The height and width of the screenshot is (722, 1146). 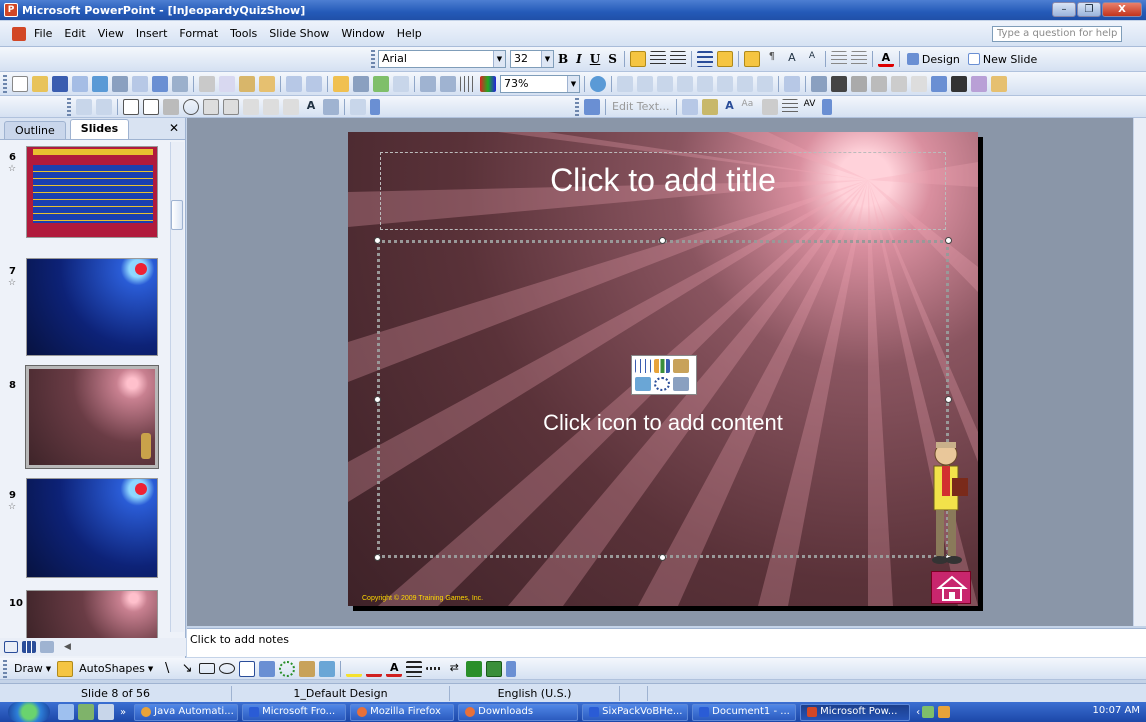 I want to click on line-style-icon, so click(x=414, y=668).